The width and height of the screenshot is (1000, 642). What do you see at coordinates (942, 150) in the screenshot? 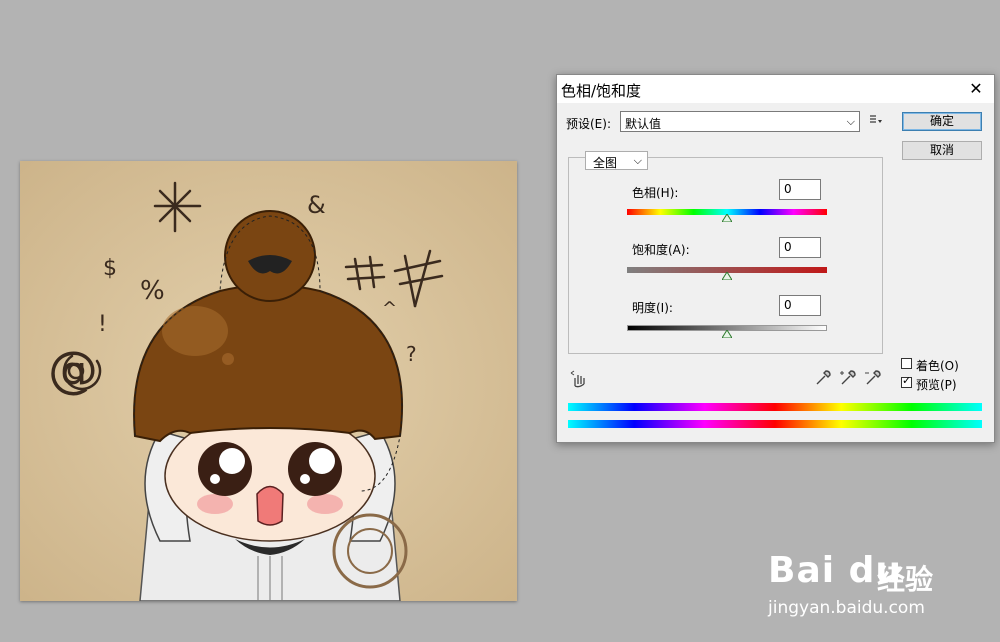
I see `cancel-button: 取消` at bounding box center [942, 150].